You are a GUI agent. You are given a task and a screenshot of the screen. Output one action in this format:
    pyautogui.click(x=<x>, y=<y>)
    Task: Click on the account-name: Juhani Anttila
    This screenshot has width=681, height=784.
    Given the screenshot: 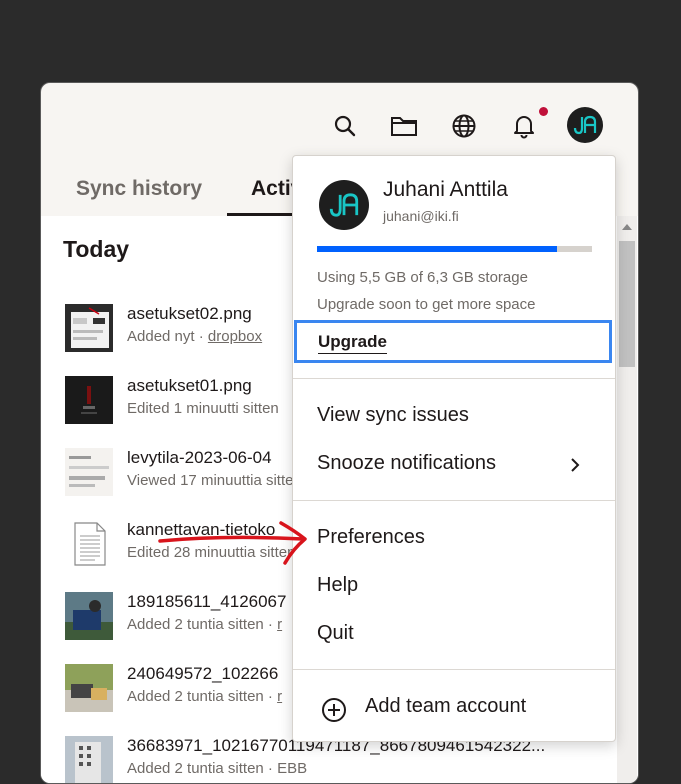 What is the action you would take?
    pyautogui.click(x=445, y=189)
    